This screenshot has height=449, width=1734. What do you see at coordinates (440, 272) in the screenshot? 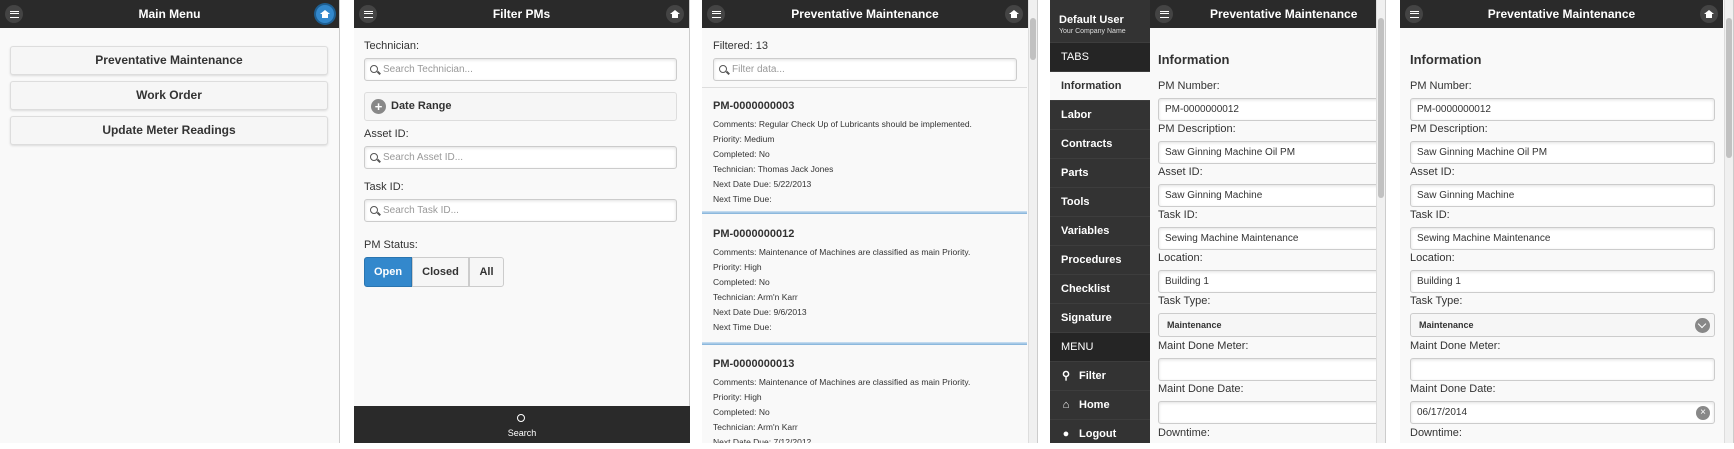
I see `status-closed-button: Closed` at bounding box center [440, 272].